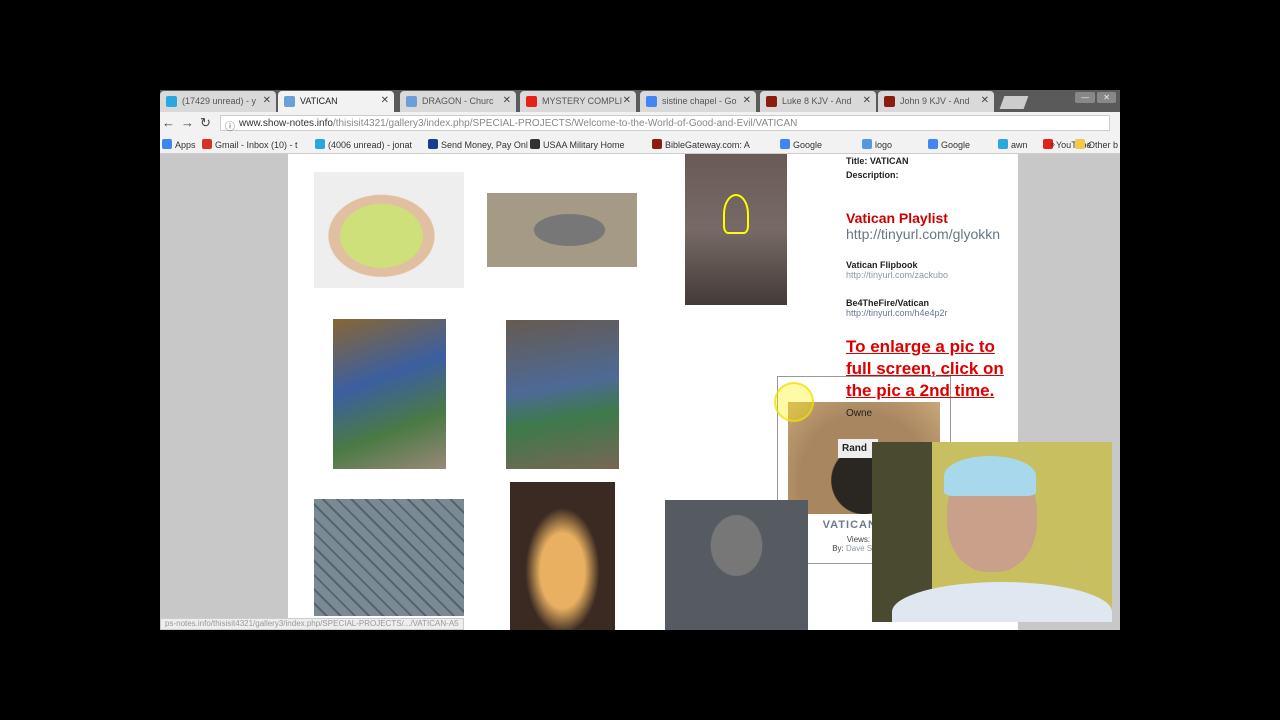 This screenshot has height=720, width=1280. What do you see at coordinates (1002, 602) in the screenshot?
I see `webcam-shirt` at bounding box center [1002, 602].